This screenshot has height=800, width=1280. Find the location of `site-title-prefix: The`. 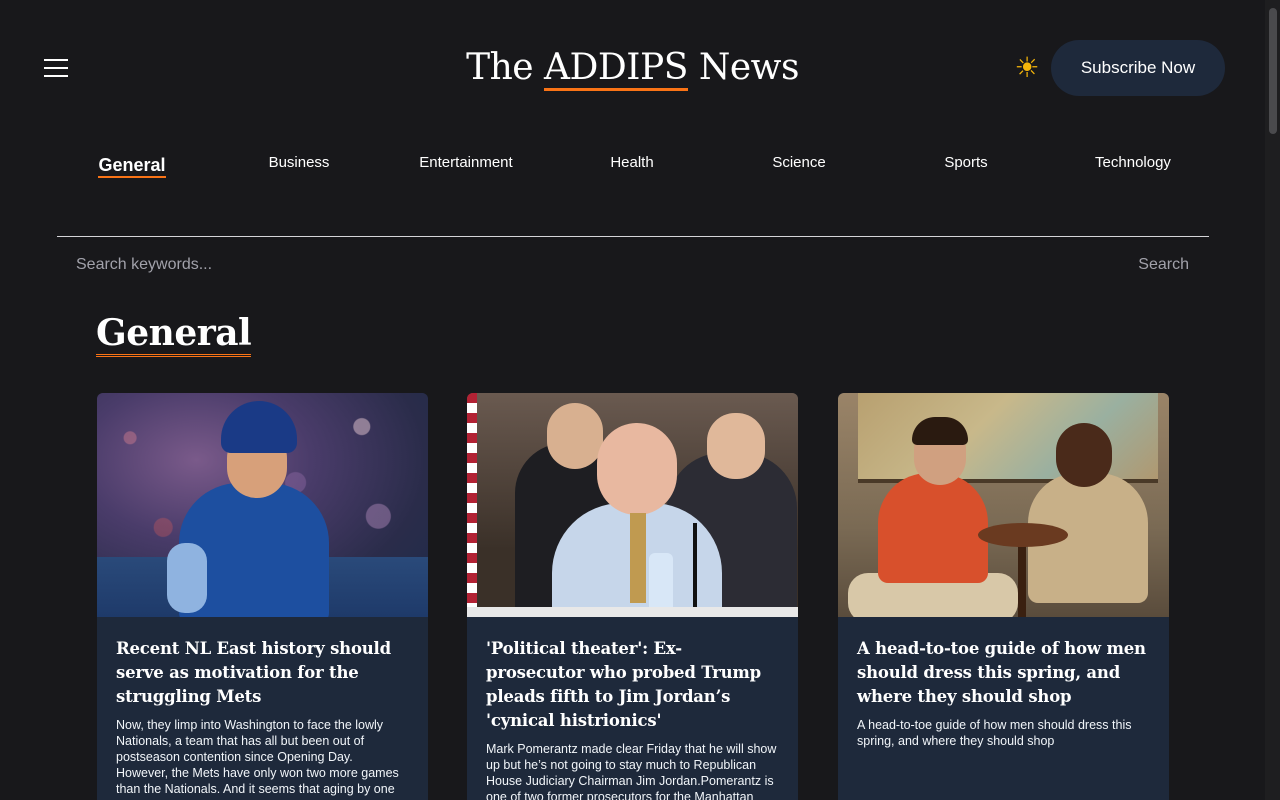

site-title-prefix: The is located at coordinates (505, 67).